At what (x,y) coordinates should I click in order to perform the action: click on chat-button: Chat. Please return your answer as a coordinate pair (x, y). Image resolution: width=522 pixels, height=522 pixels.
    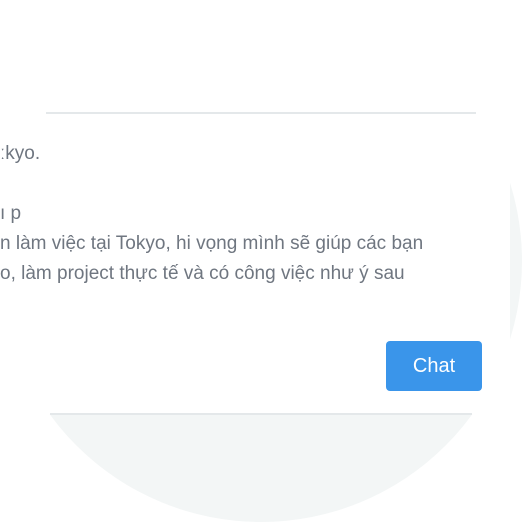
    Looking at the image, I should click on (434, 366).